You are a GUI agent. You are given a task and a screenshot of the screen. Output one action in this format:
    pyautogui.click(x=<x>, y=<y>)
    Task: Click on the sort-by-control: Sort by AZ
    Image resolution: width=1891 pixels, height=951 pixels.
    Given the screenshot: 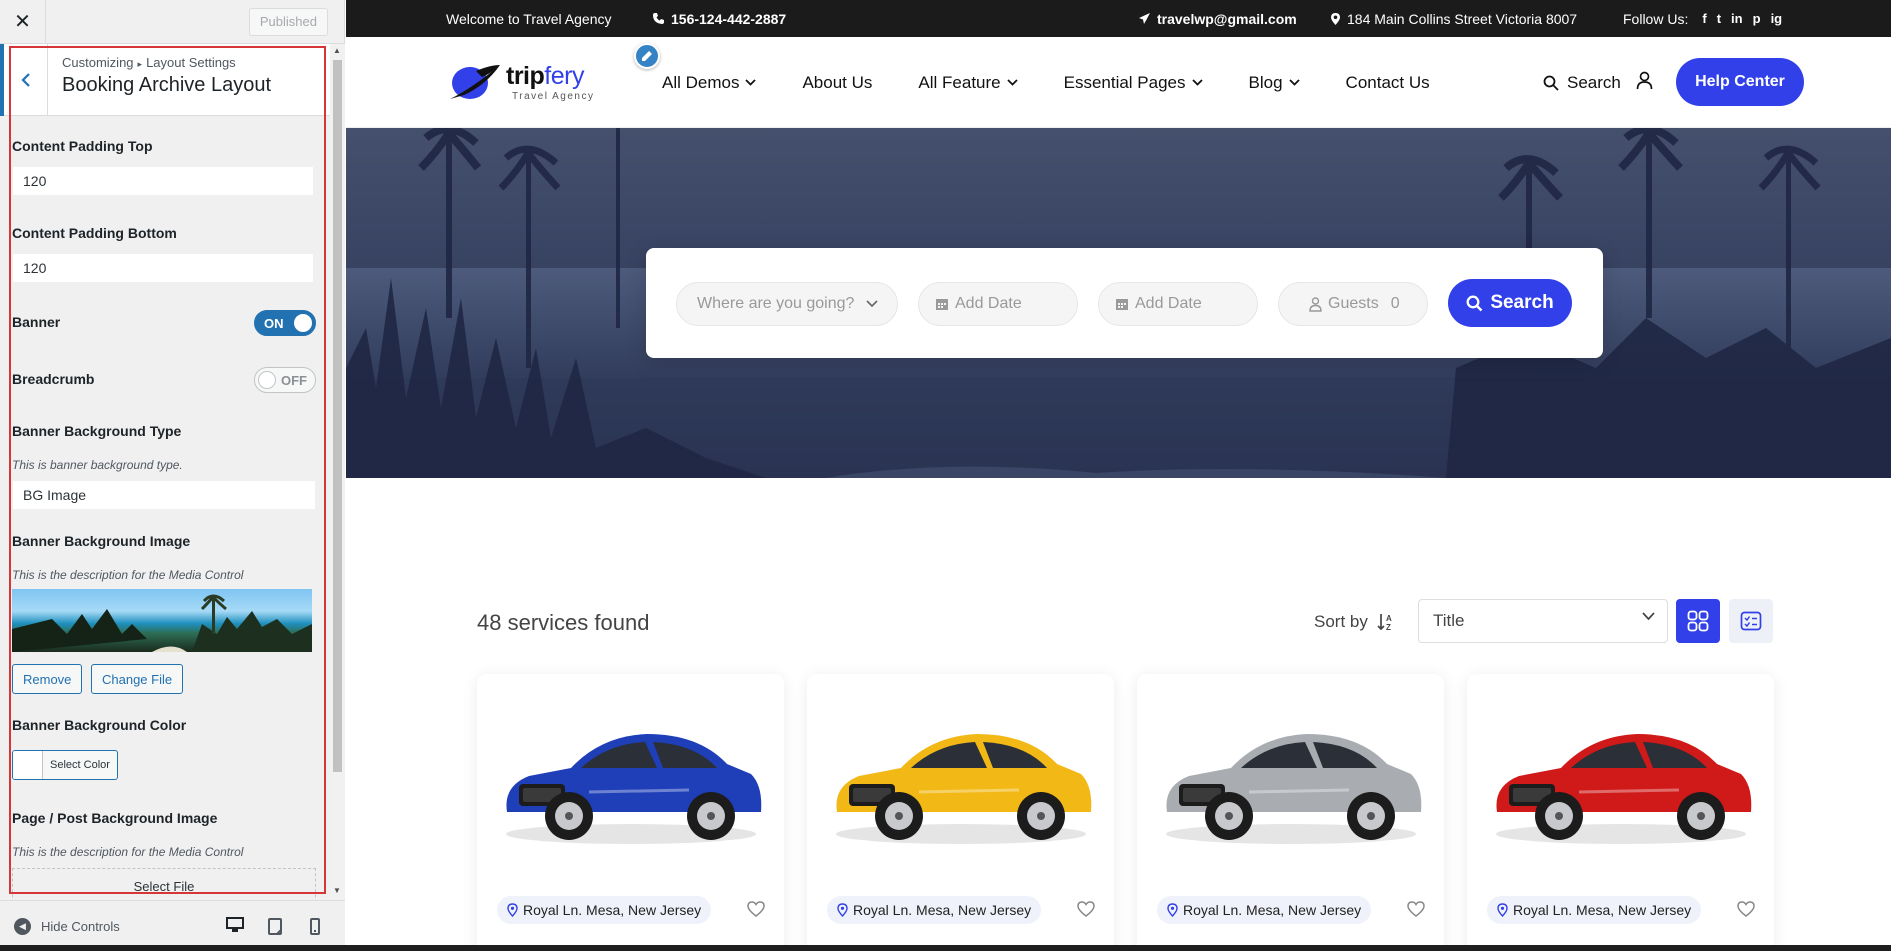 What is the action you would take?
    pyautogui.click(x=1355, y=622)
    